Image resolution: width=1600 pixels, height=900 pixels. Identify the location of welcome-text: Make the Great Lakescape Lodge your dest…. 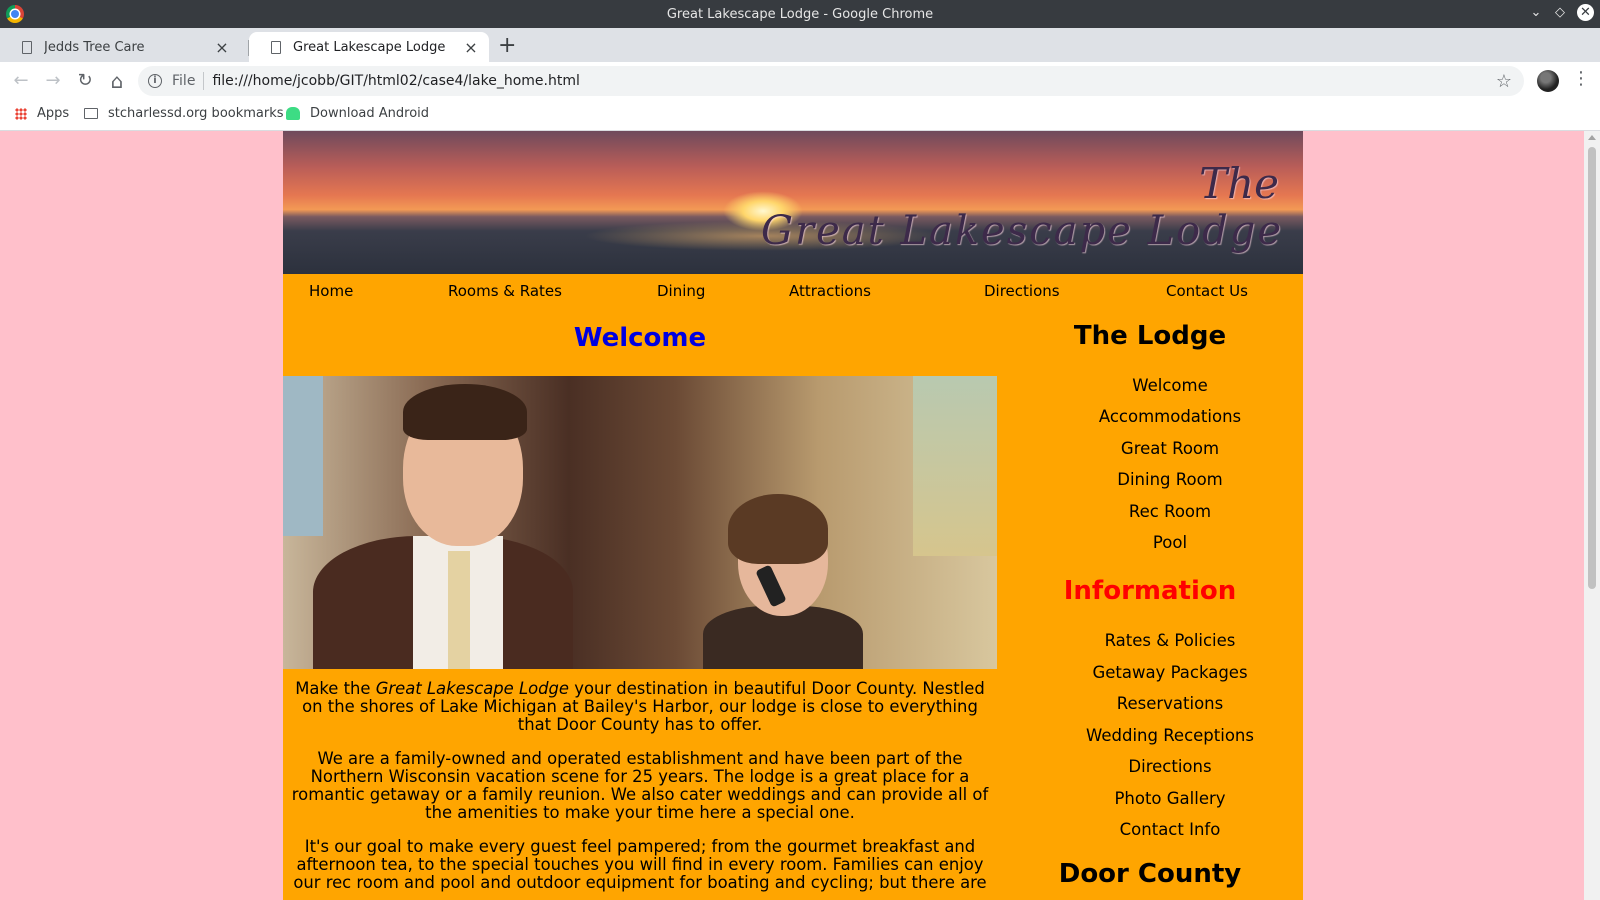
(640, 790).